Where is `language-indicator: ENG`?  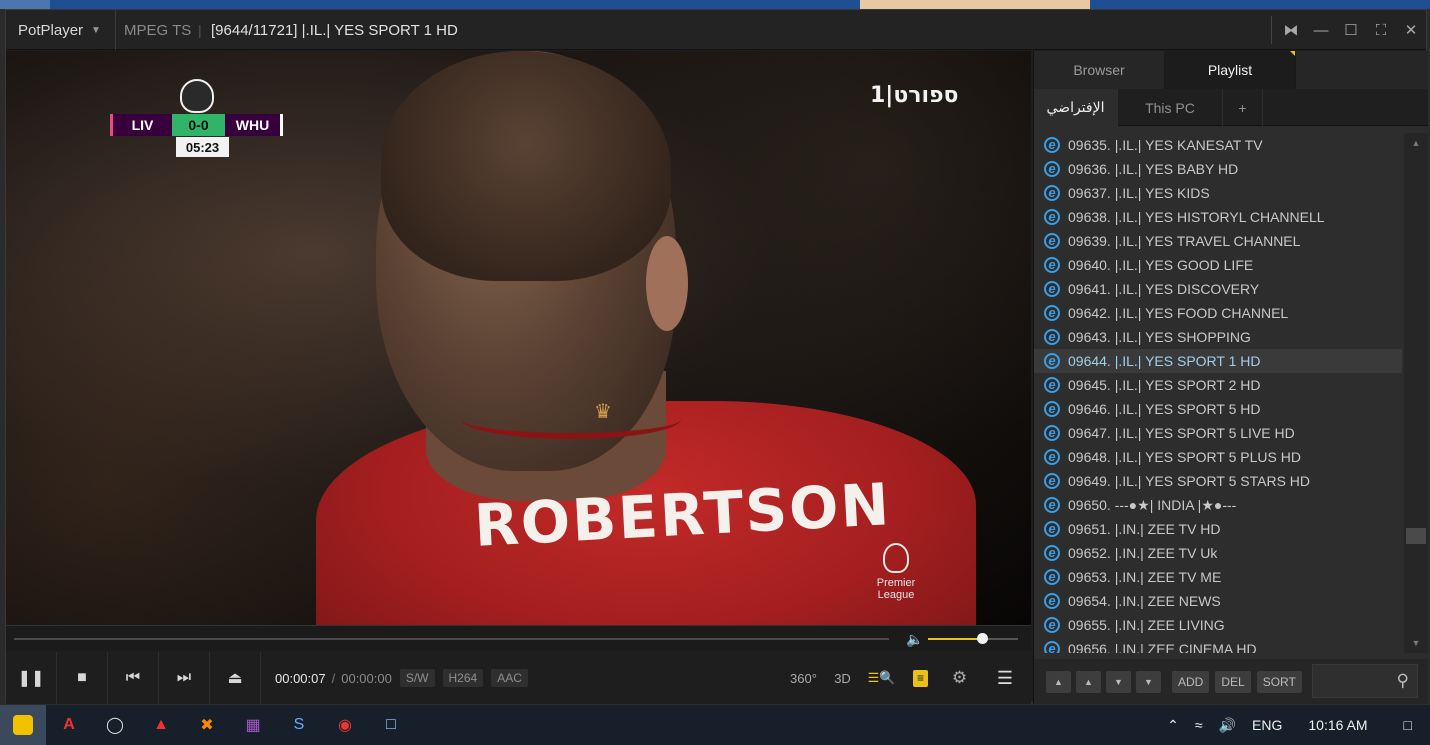 language-indicator: ENG is located at coordinates (1267, 725).